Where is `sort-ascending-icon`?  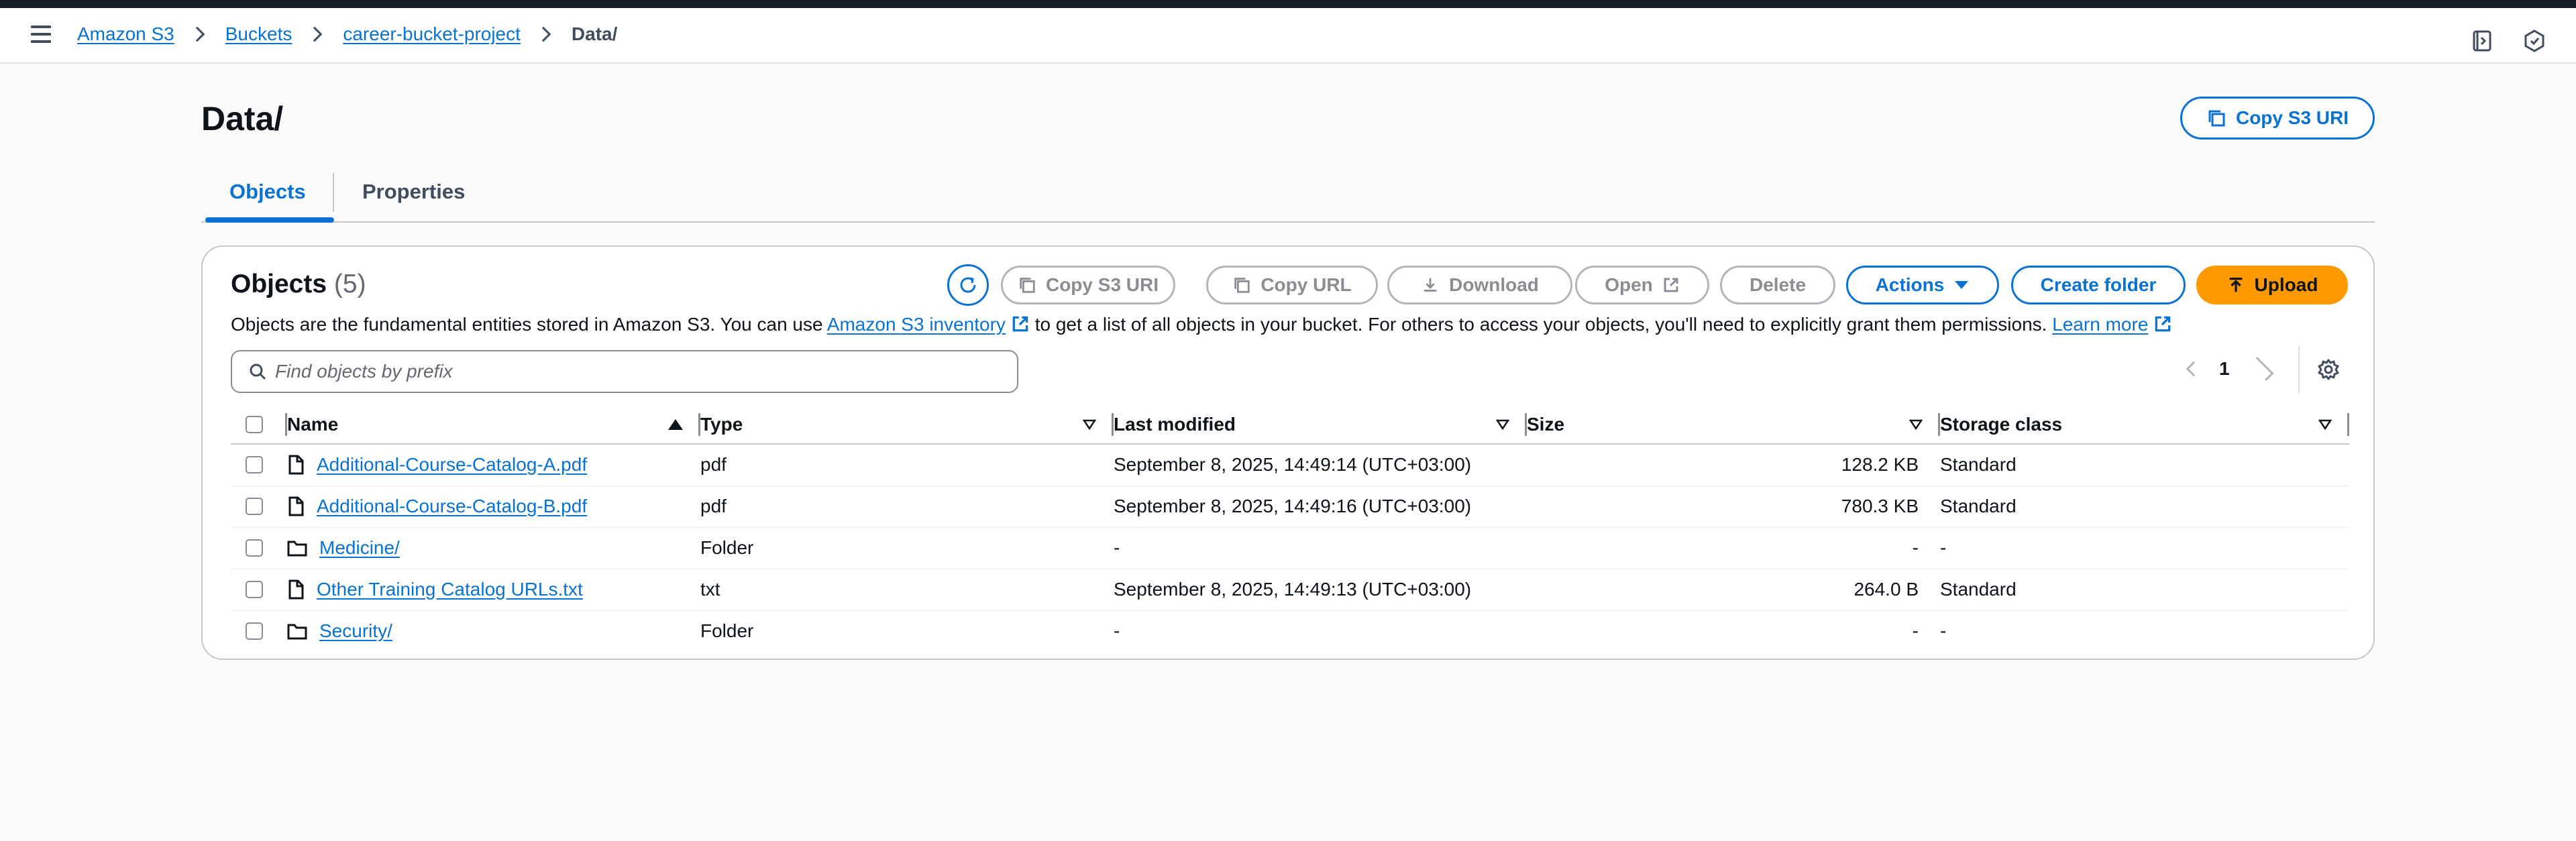 sort-ascending-icon is located at coordinates (675, 424).